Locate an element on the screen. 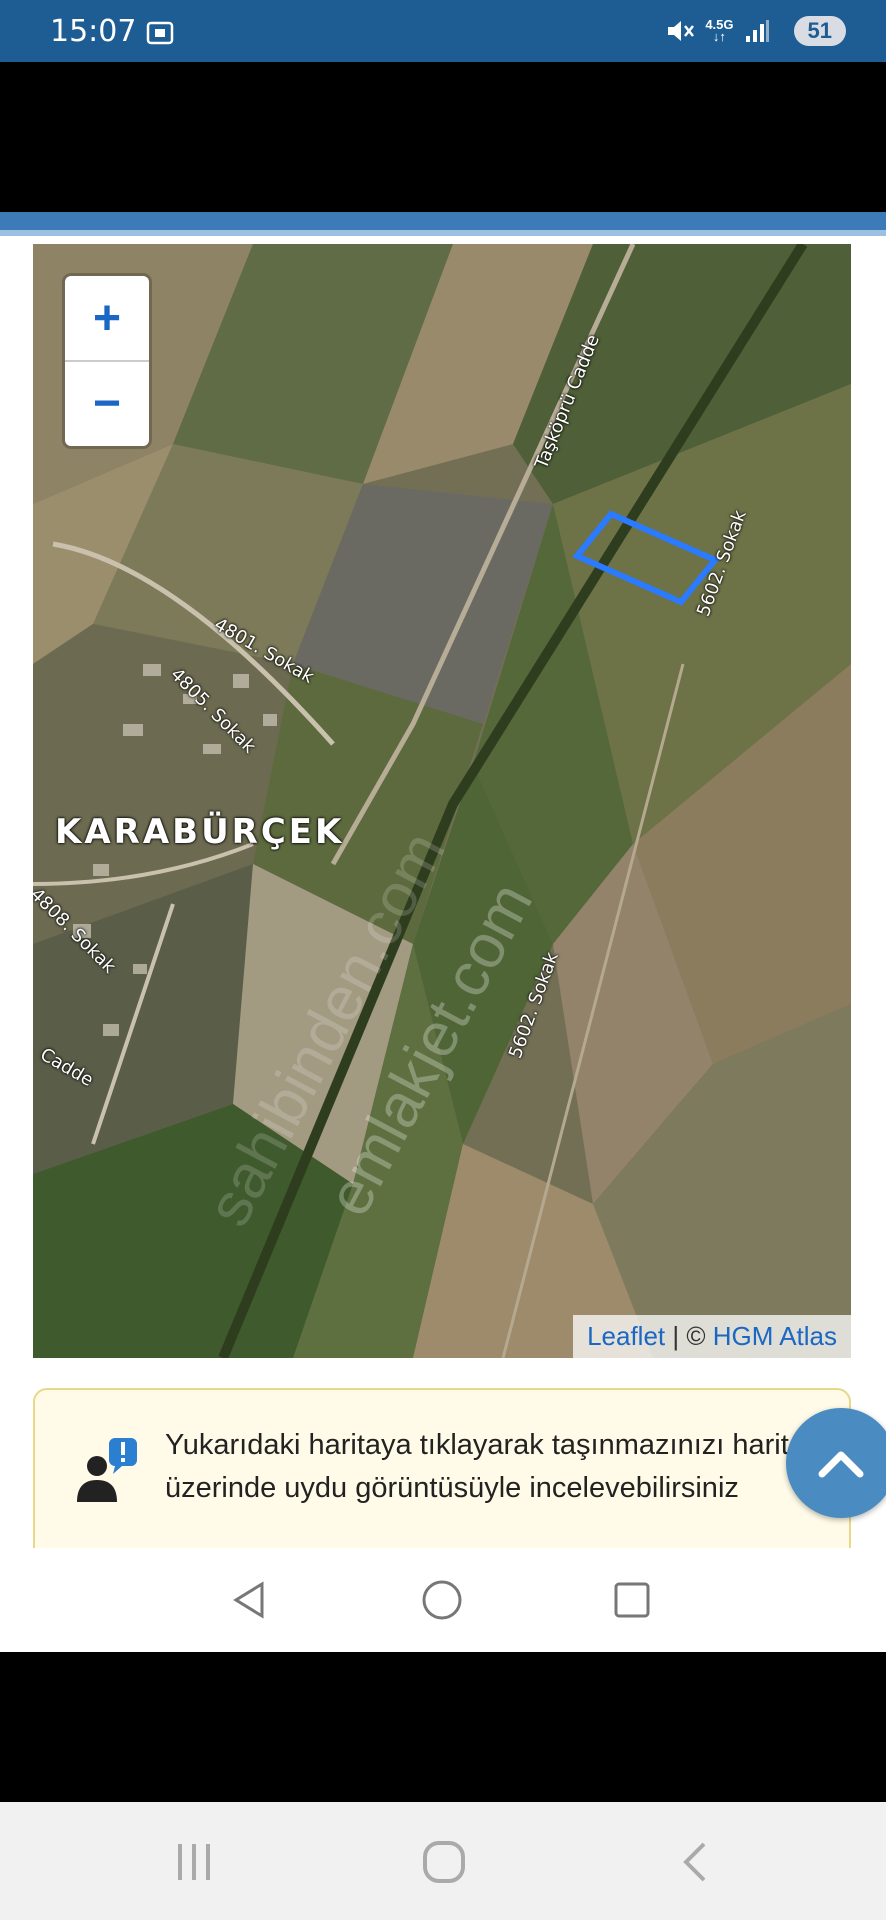 This screenshot has height=1920, width=886. user-info-icon is located at coordinates (107, 1470).